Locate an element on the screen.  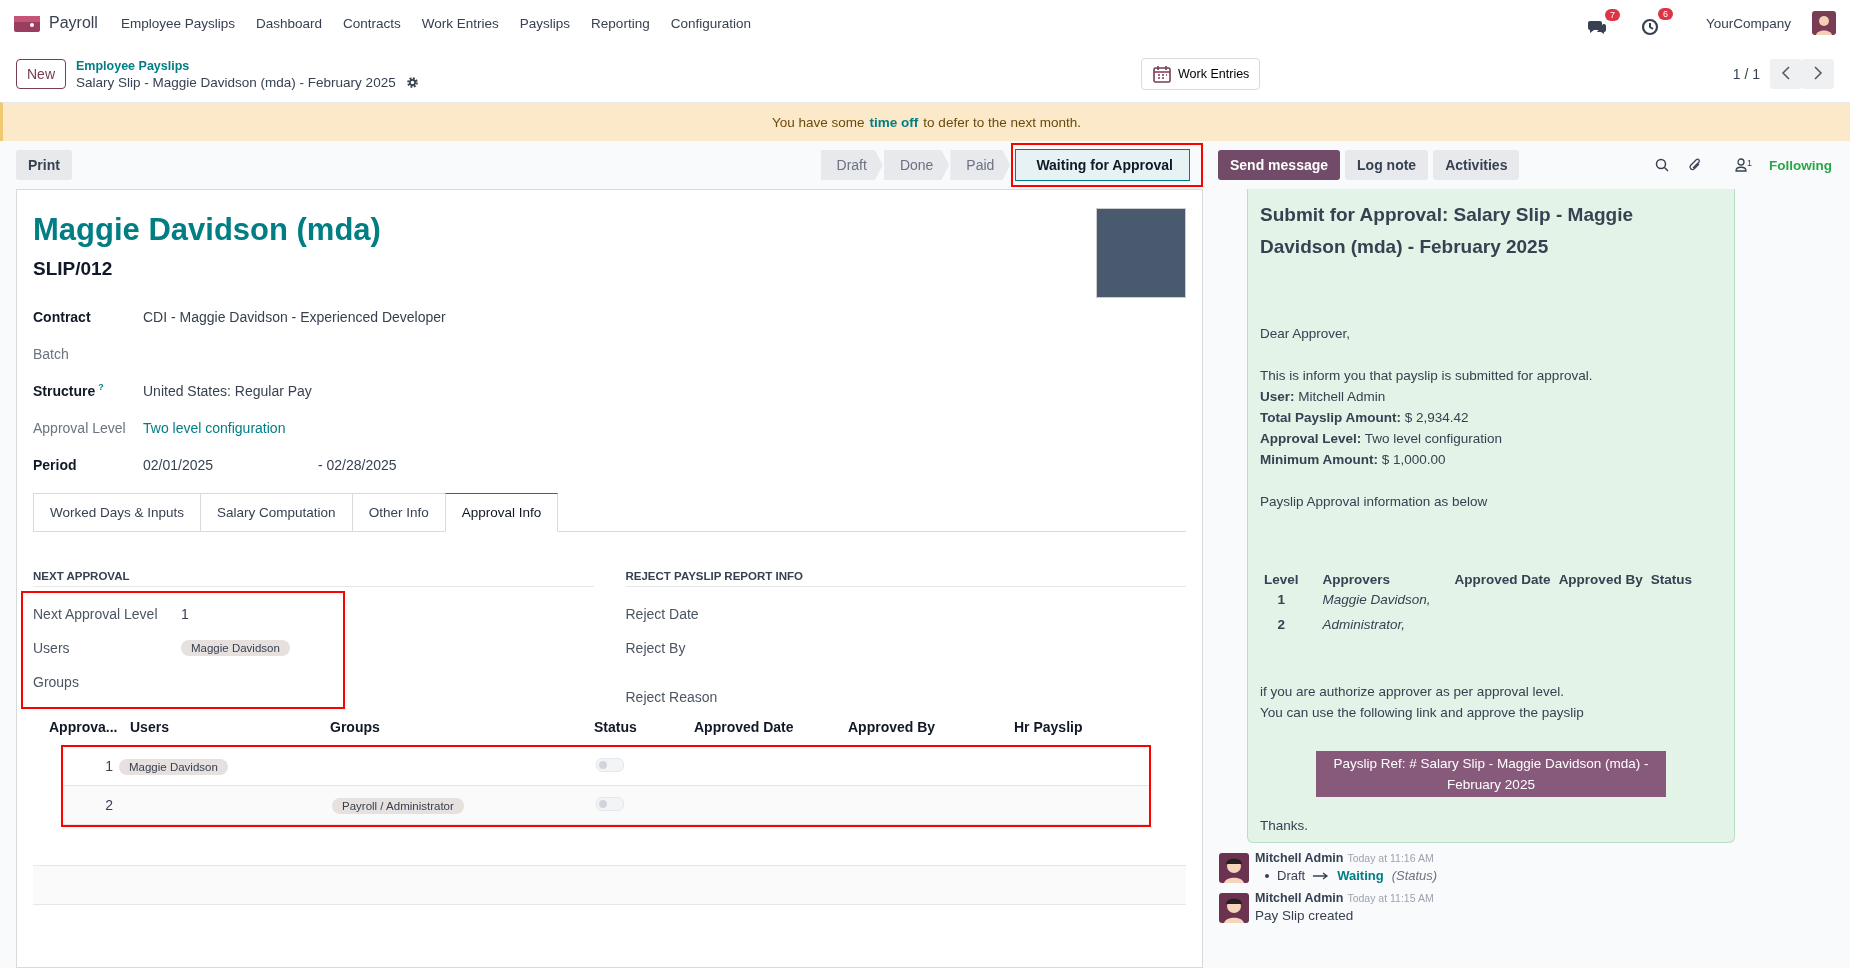
send-message-button: Send message is located at coordinates (1279, 165).